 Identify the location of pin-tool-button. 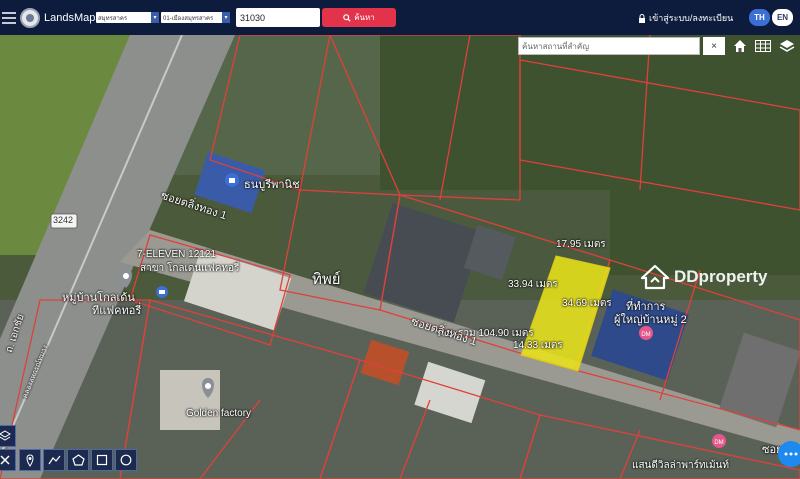
(30, 460).